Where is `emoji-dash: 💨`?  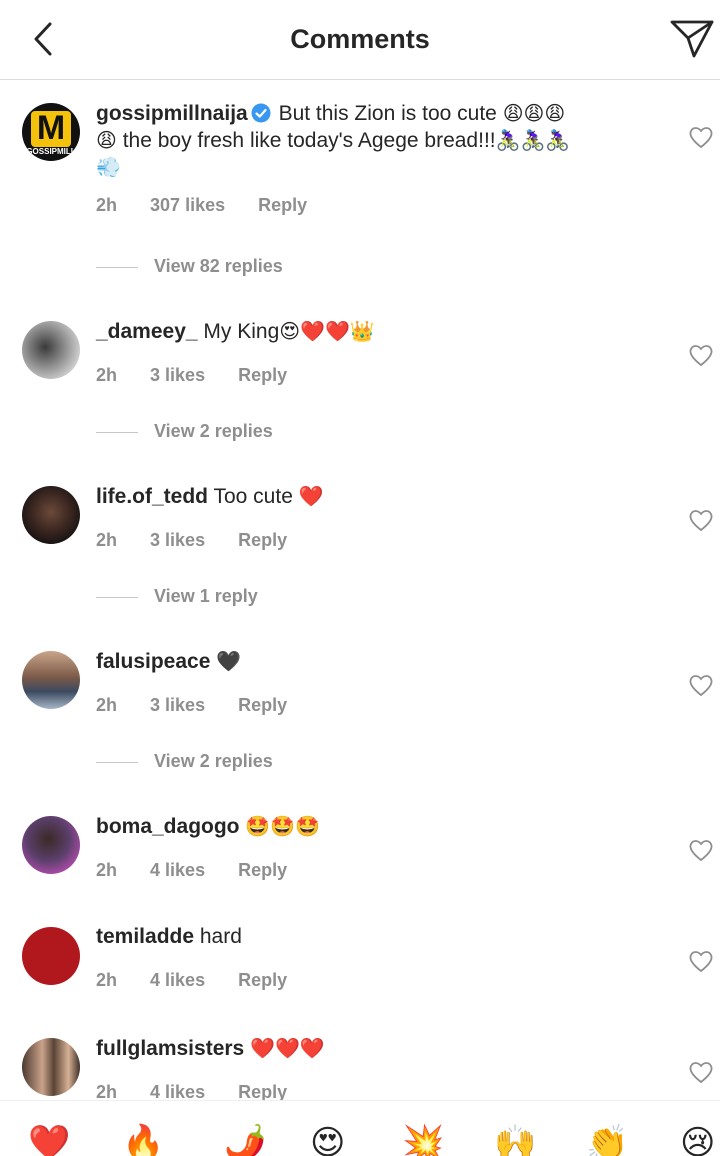
emoji-dash: 💨 is located at coordinates (108, 167).